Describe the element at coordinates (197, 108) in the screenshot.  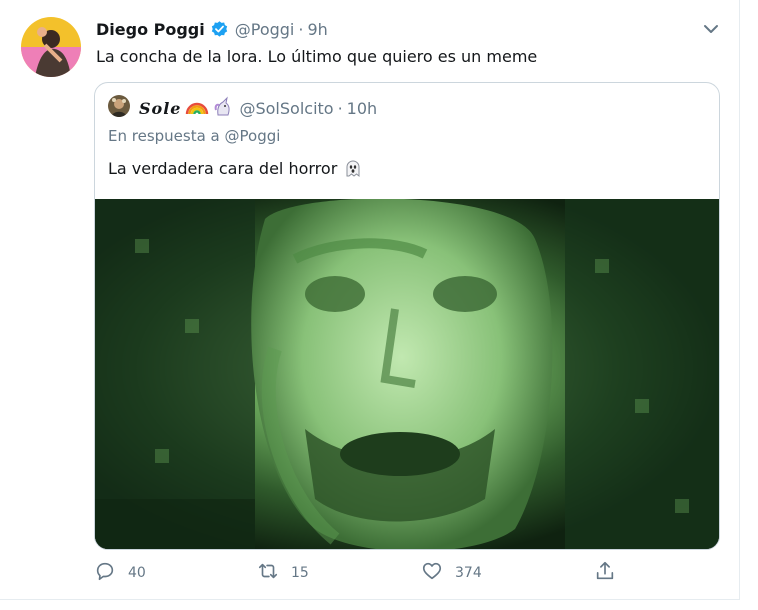
I see `rainbow-emoji` at that location.